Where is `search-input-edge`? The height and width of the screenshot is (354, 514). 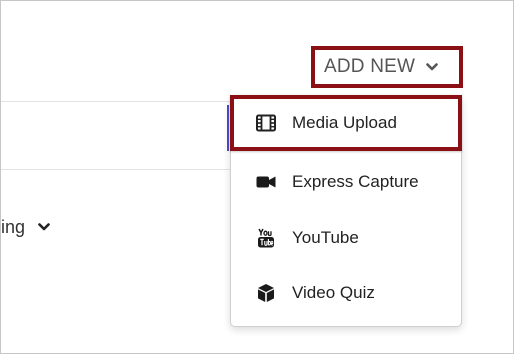
search-input-edge is located at coordinates (228, 128).